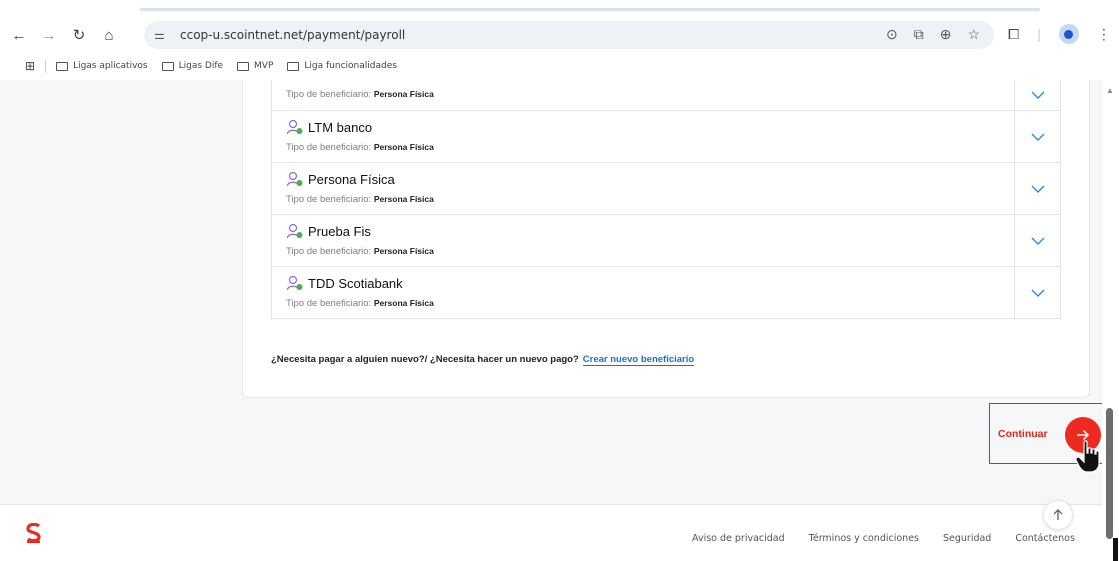 This screenshot has width=1119, height=561. Describe the element at coordinates (355, 283) in the screenshot. I see `beneficiary-name-text: TDD Scotiabank` at that location.